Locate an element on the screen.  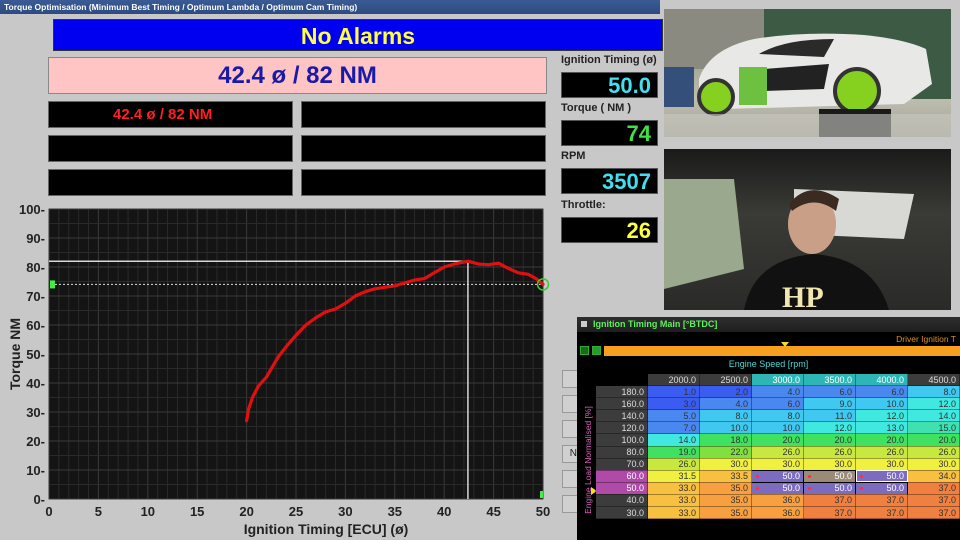
prev-table-icon is located at coordinates (584, 350).